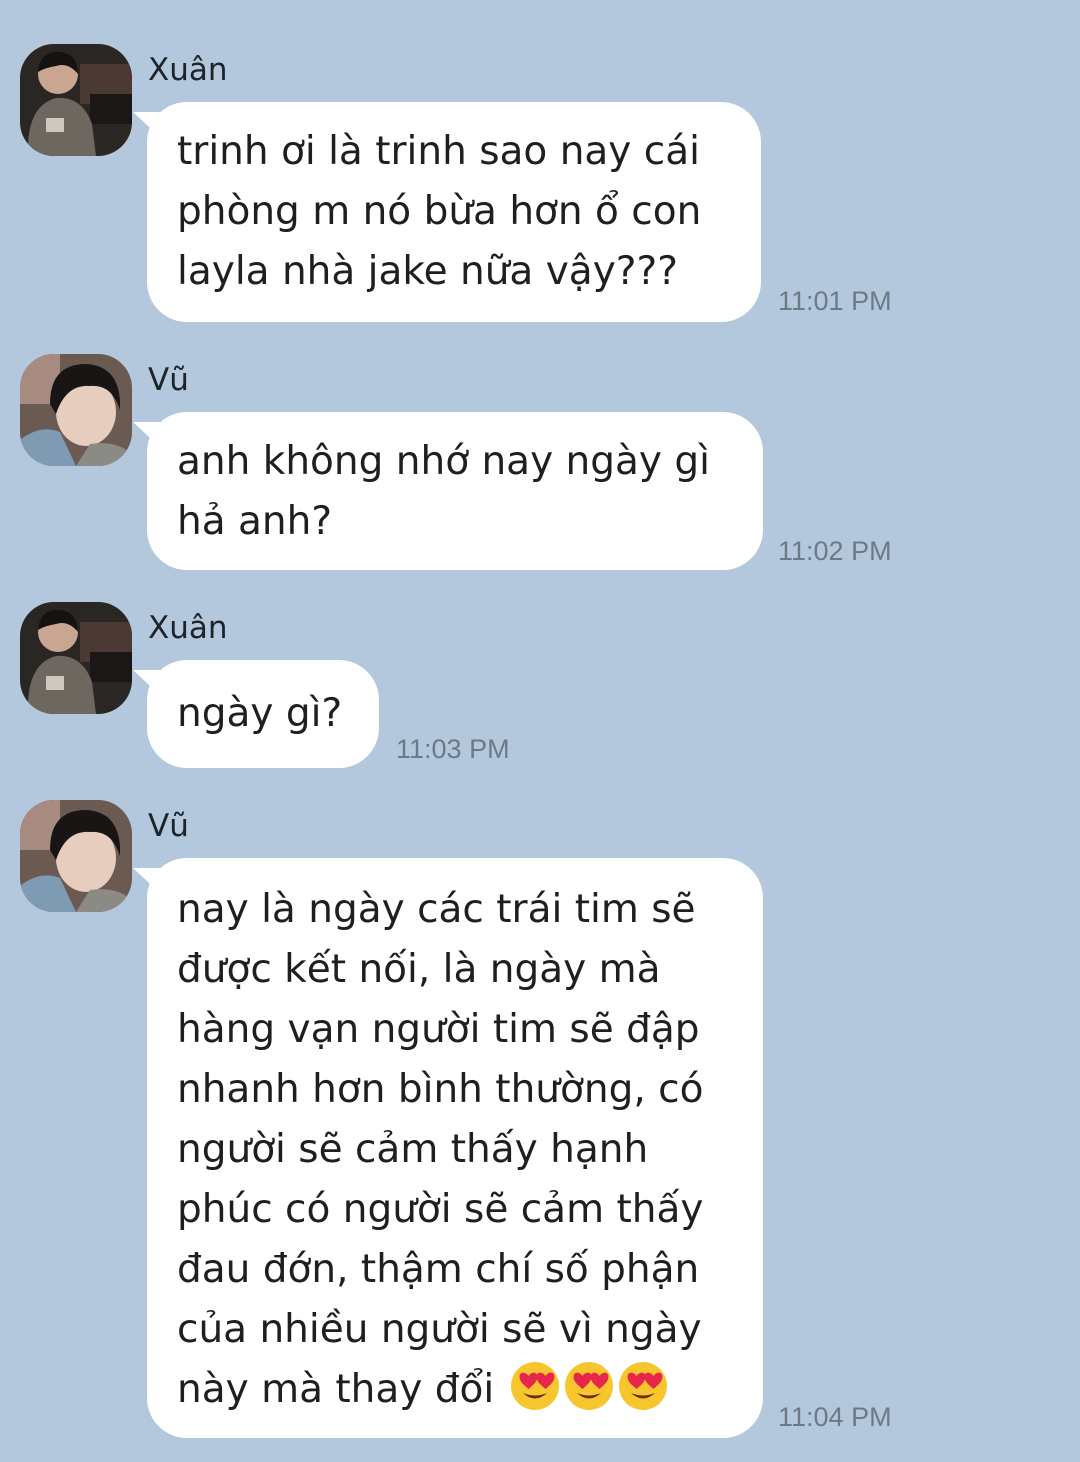 The width and height of the screenshot is (1080, 1462). Describe the element at coordinates (540, 687) in the screenshot. I see `message-row: Xuân ngày gì? 11:03 PM` at that location.